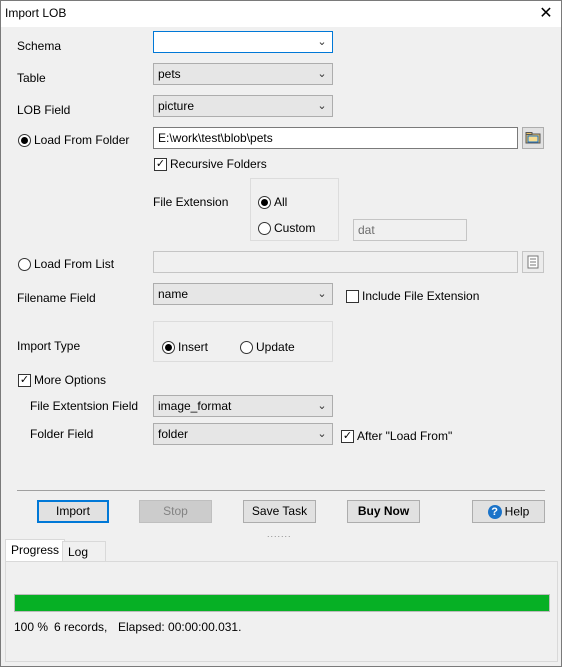  I want to click on file-extension-label: File Extension, so click(191, 202).